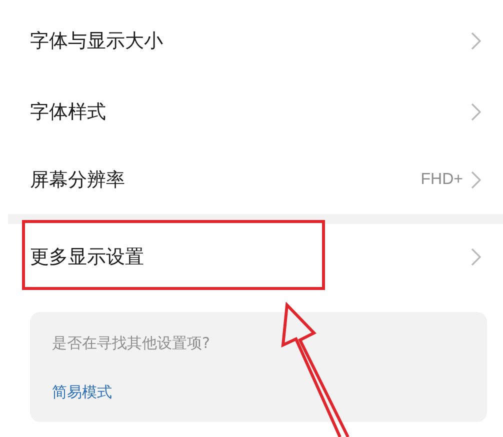 The image size is (503, 437). Describe the element at coordinates (87, 257) in the screenshot. I see `row-label: 更多显示设置` at that location.